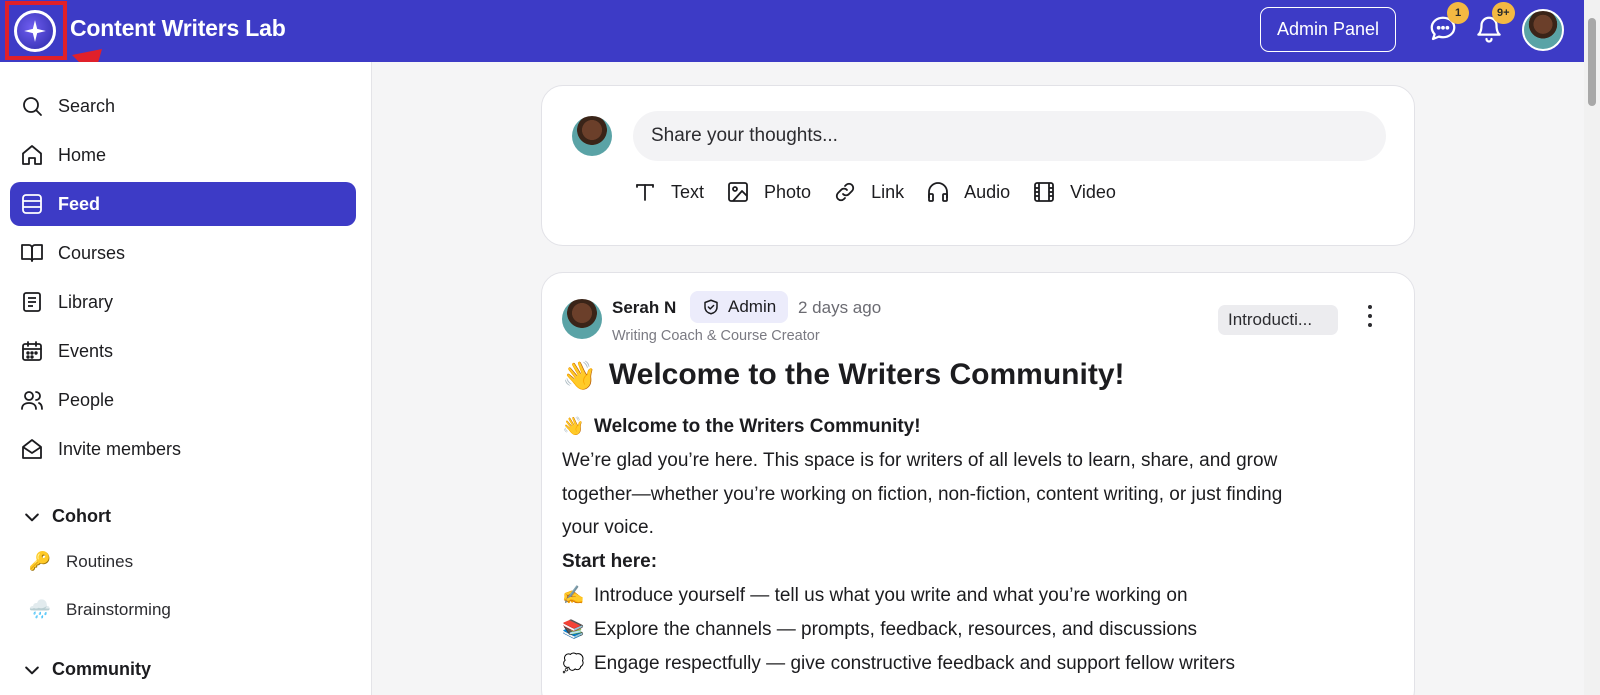 The image size is (1600, 695). What do you see at coordinates (788, 191) in the screenshot?
I see `action-label: Photo` at bounding box center [788, 191].